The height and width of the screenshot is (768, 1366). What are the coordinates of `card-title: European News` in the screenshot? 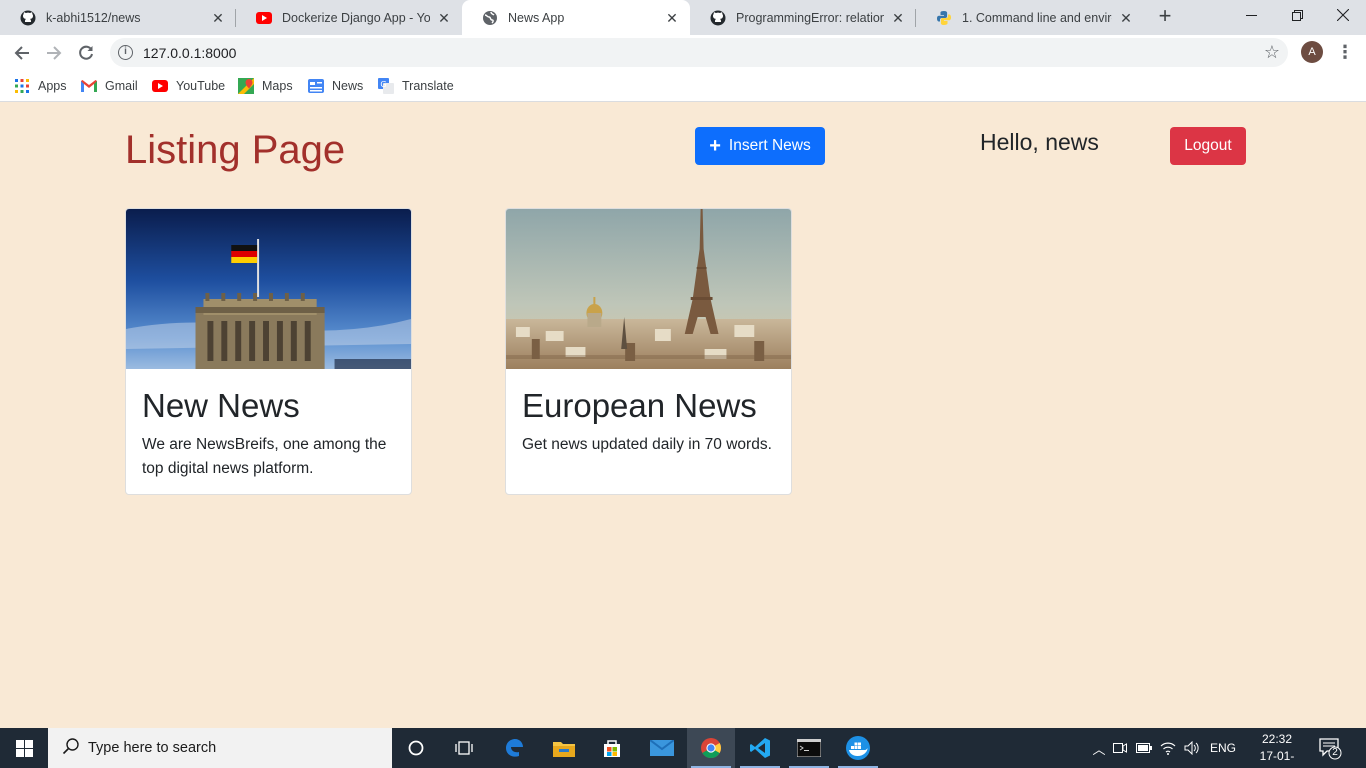 It's located at (639, 405).